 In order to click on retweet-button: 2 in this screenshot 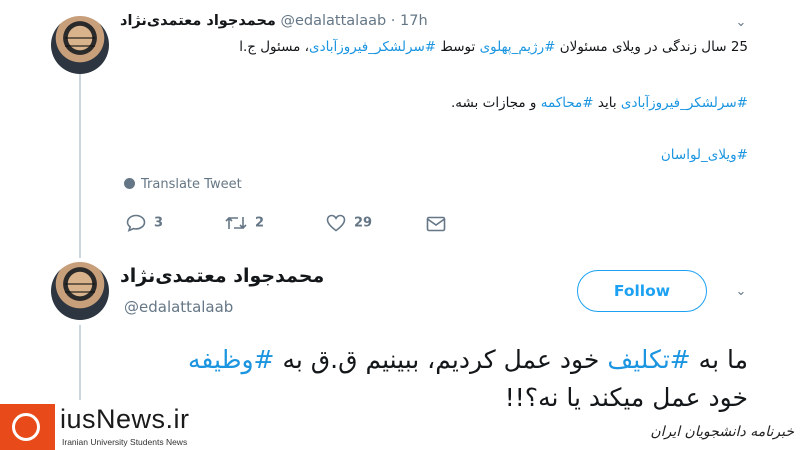, I will do `click(244, 223)`.